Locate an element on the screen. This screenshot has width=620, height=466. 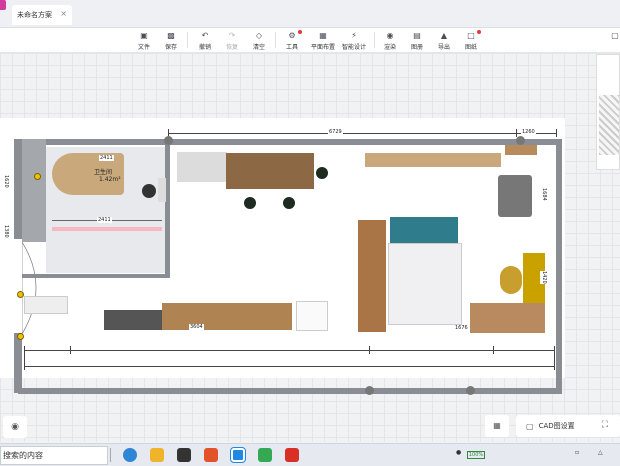
wall-pillar is located at coordinates (34, 190).